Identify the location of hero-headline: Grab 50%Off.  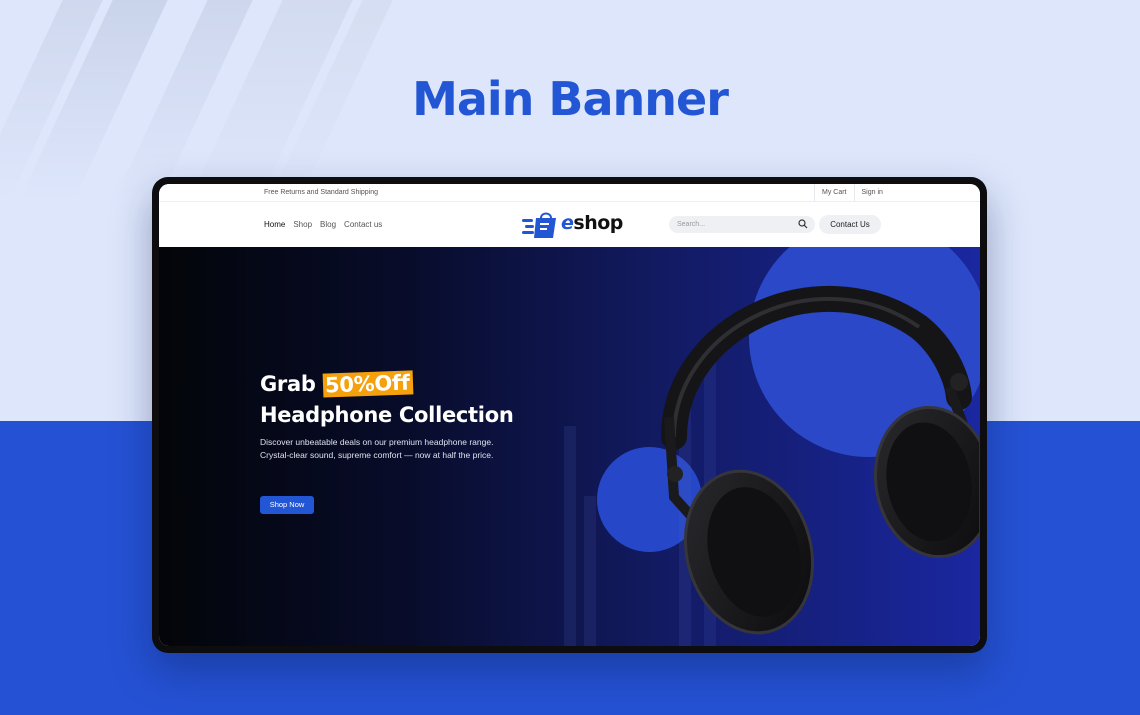
(336, 384).